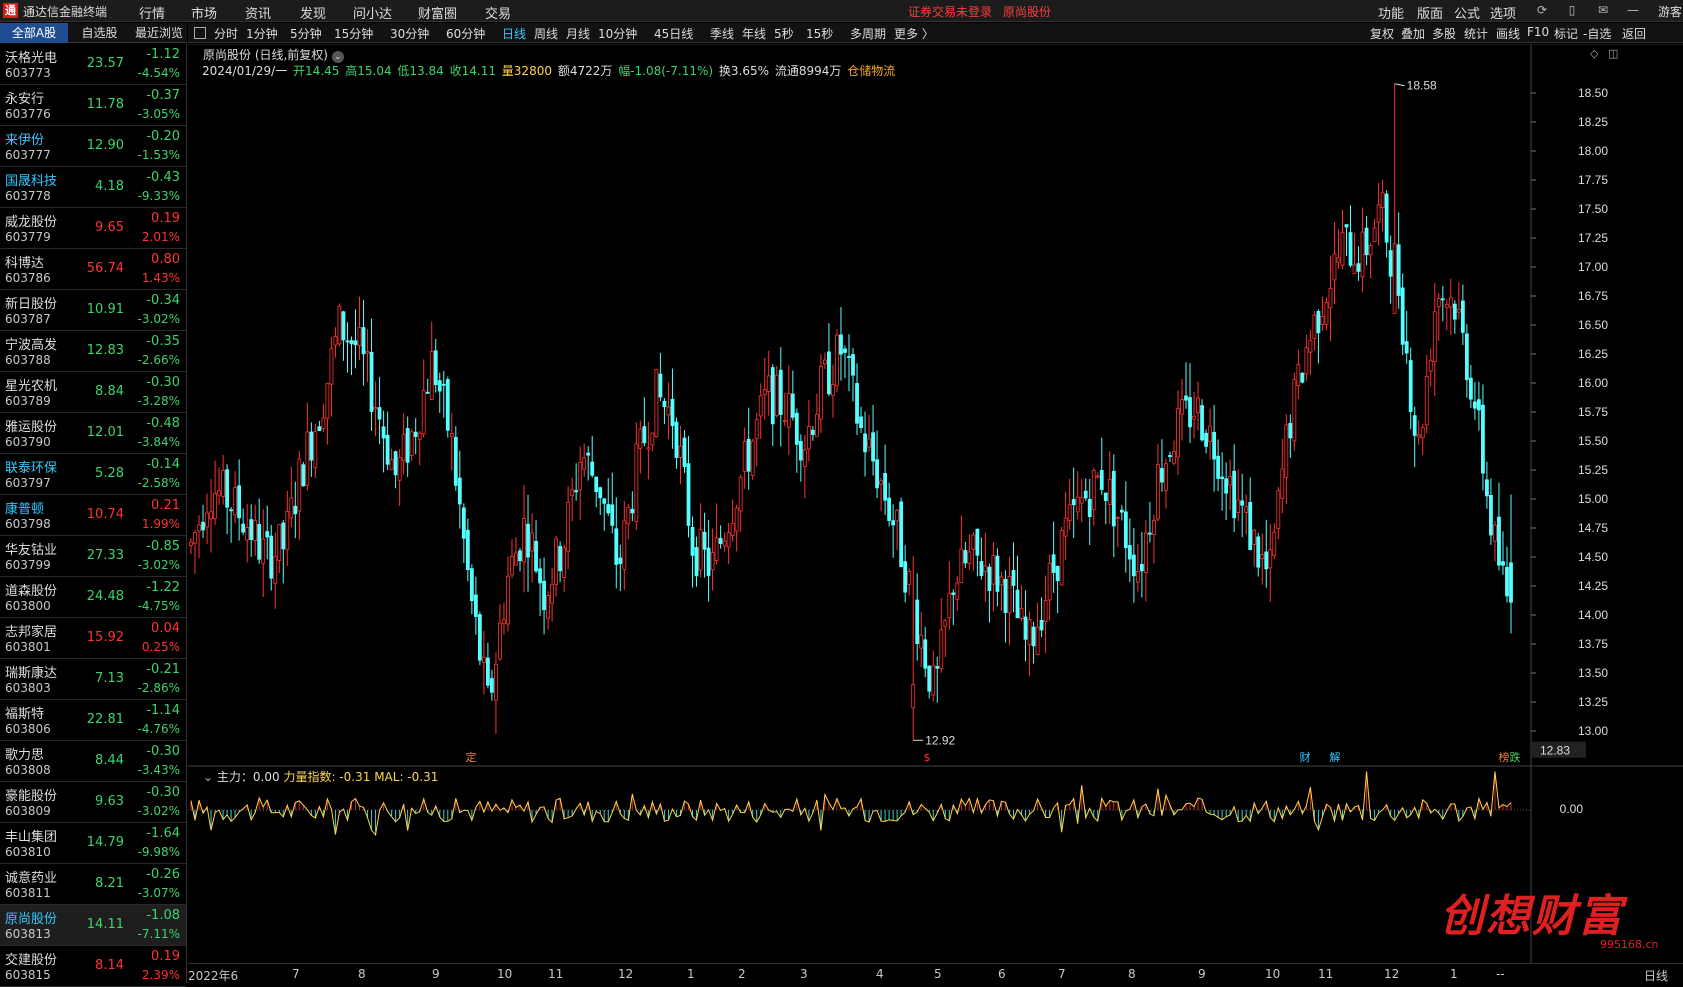 The height and width of the screenshot is (987, 1683). Describe the element at coordinates (93, 720) in the screenshot. I see `stock-row: 福斯特 603806 22.81 -1.14 -4.76%` at that location.